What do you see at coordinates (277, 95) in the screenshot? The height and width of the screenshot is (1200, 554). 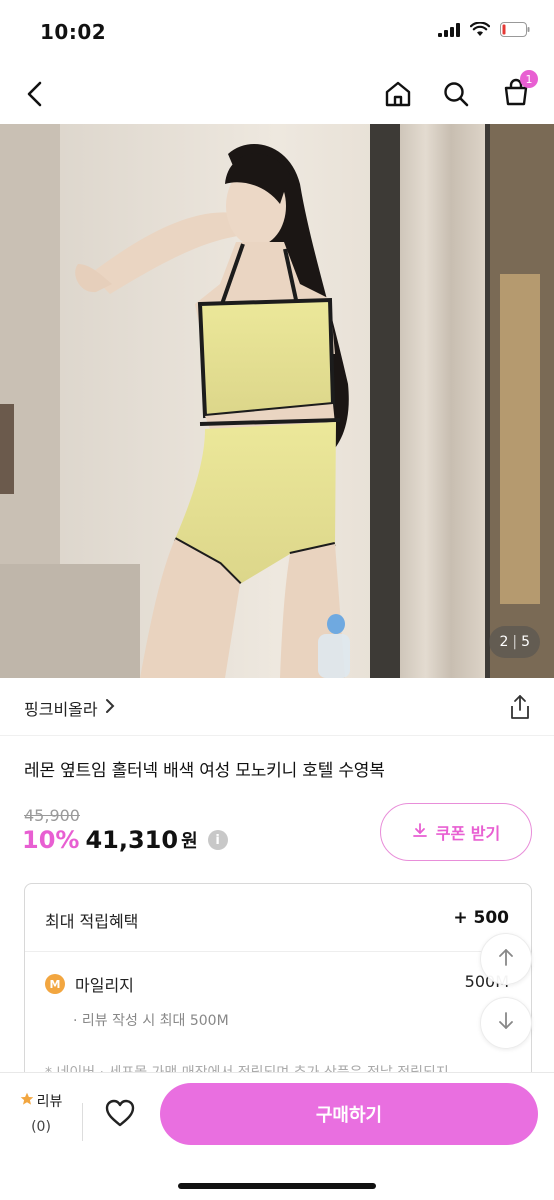 I see `top-nav: 1` at bounding box center [277, 95].